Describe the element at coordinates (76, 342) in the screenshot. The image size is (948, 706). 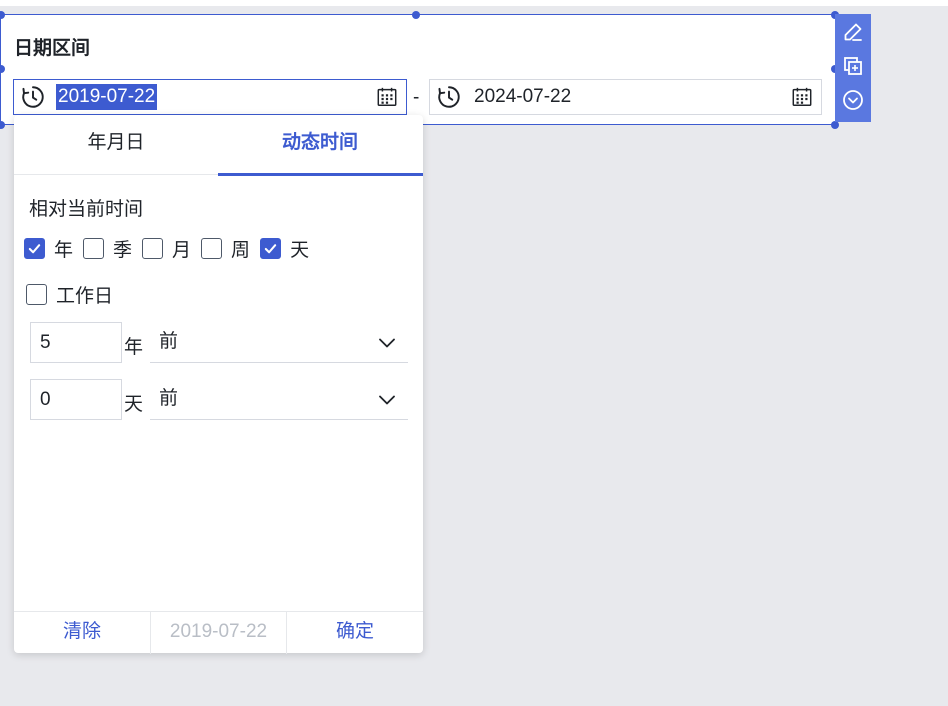
I see `year-offset-input: 5` at that location.